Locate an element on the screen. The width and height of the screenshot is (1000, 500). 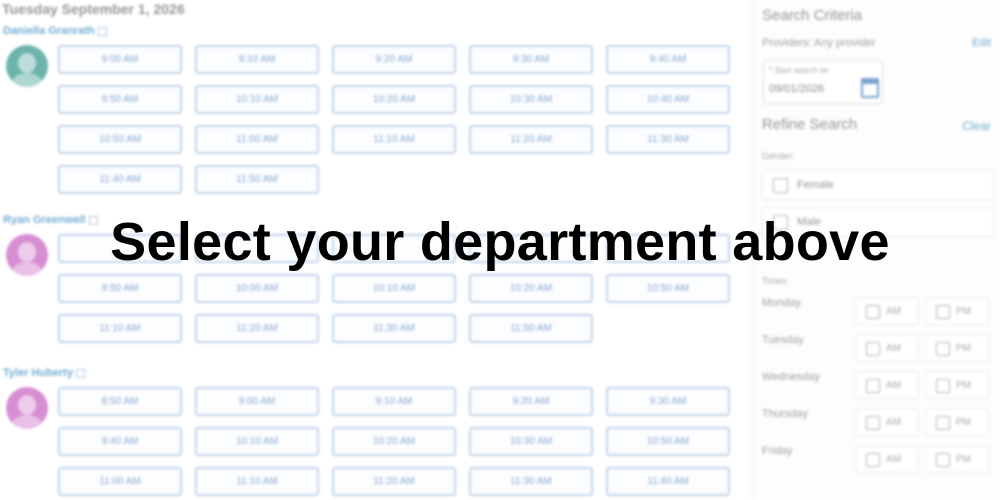
start-date-value: 09/01/2026 is located at coordinates (797, 89).